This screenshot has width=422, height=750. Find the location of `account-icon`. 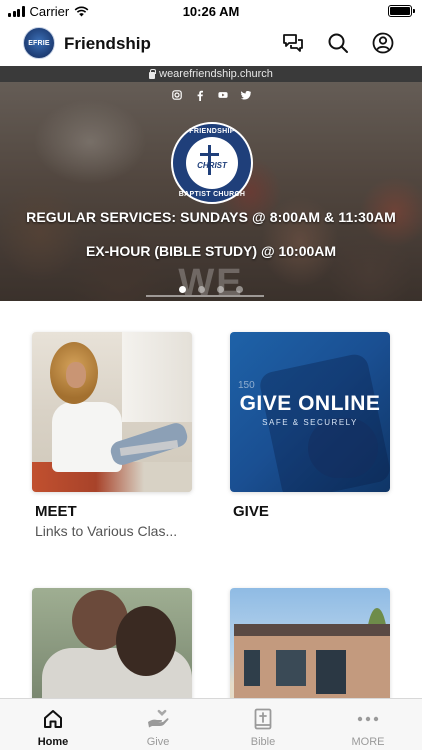

account-icon is located at coordinates (383, 43).